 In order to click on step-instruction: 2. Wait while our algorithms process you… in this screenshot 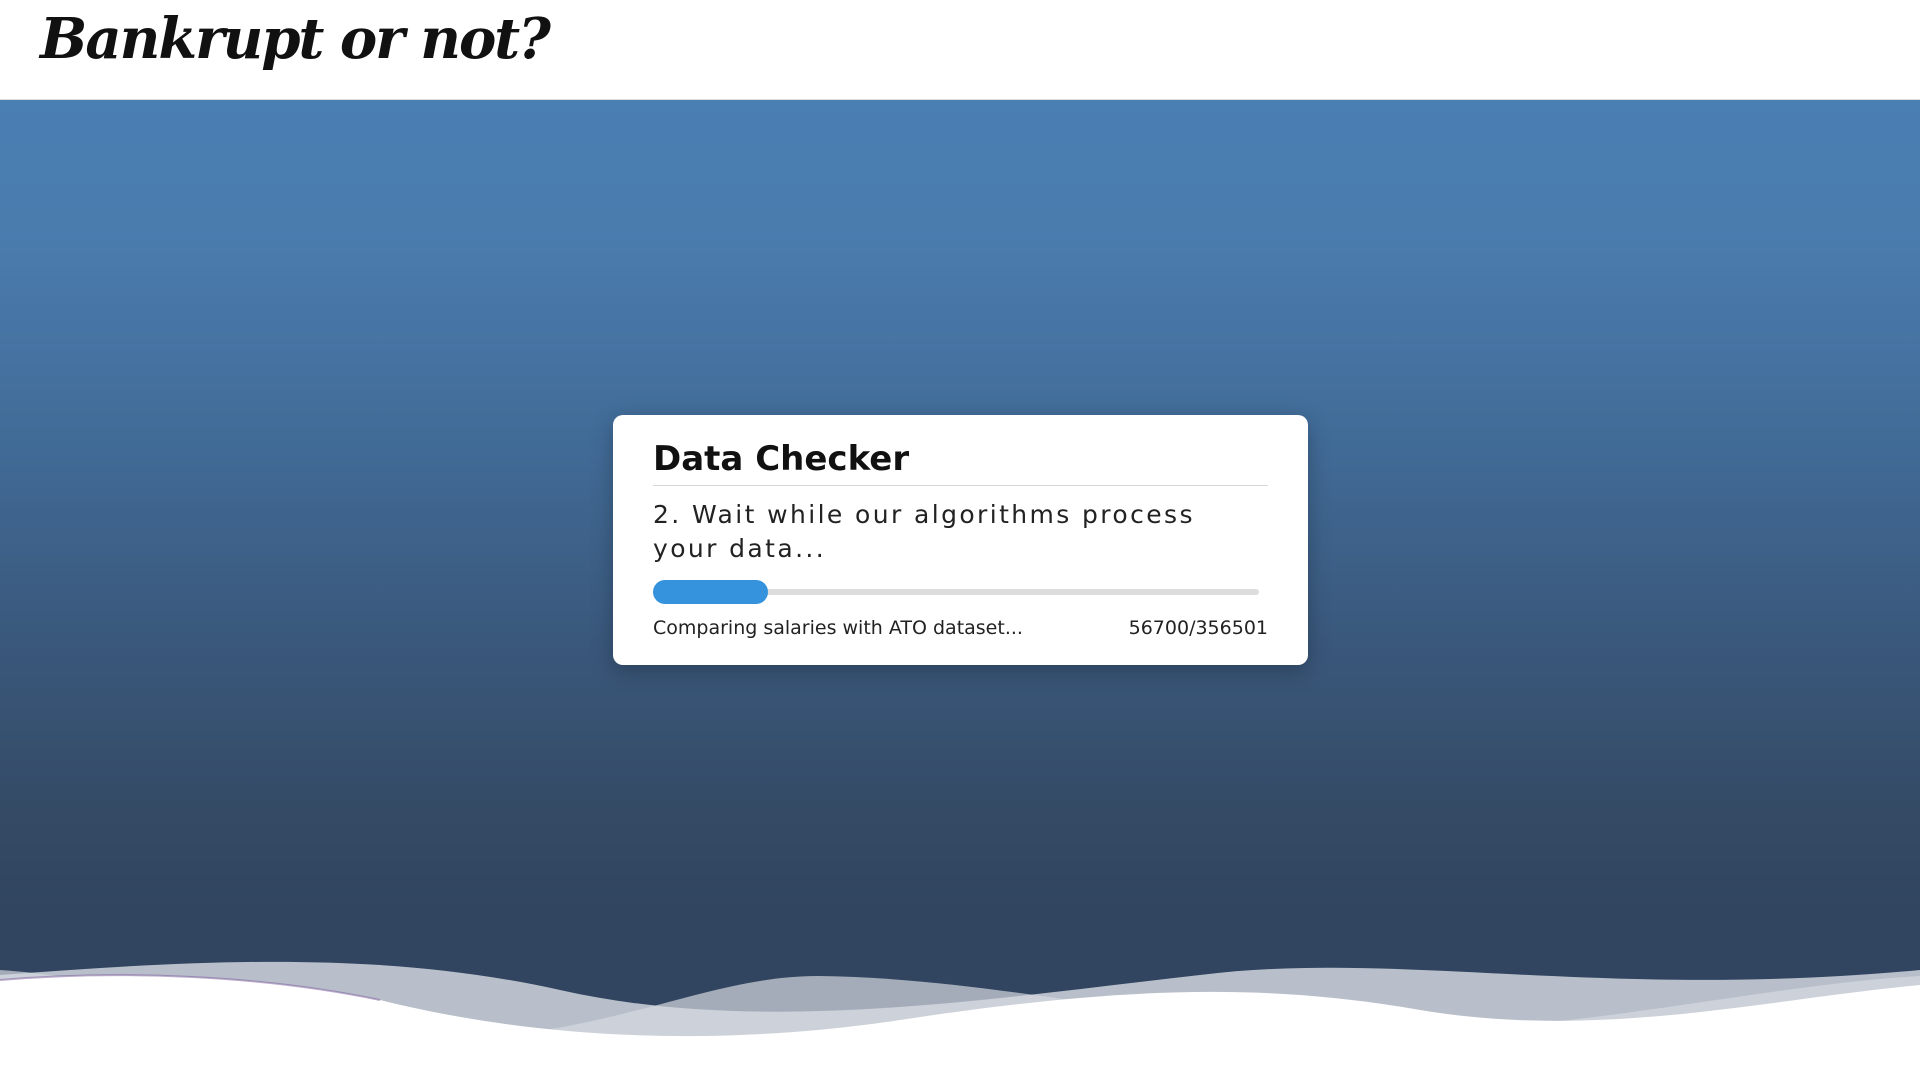, I will do `click(924, 531)`.